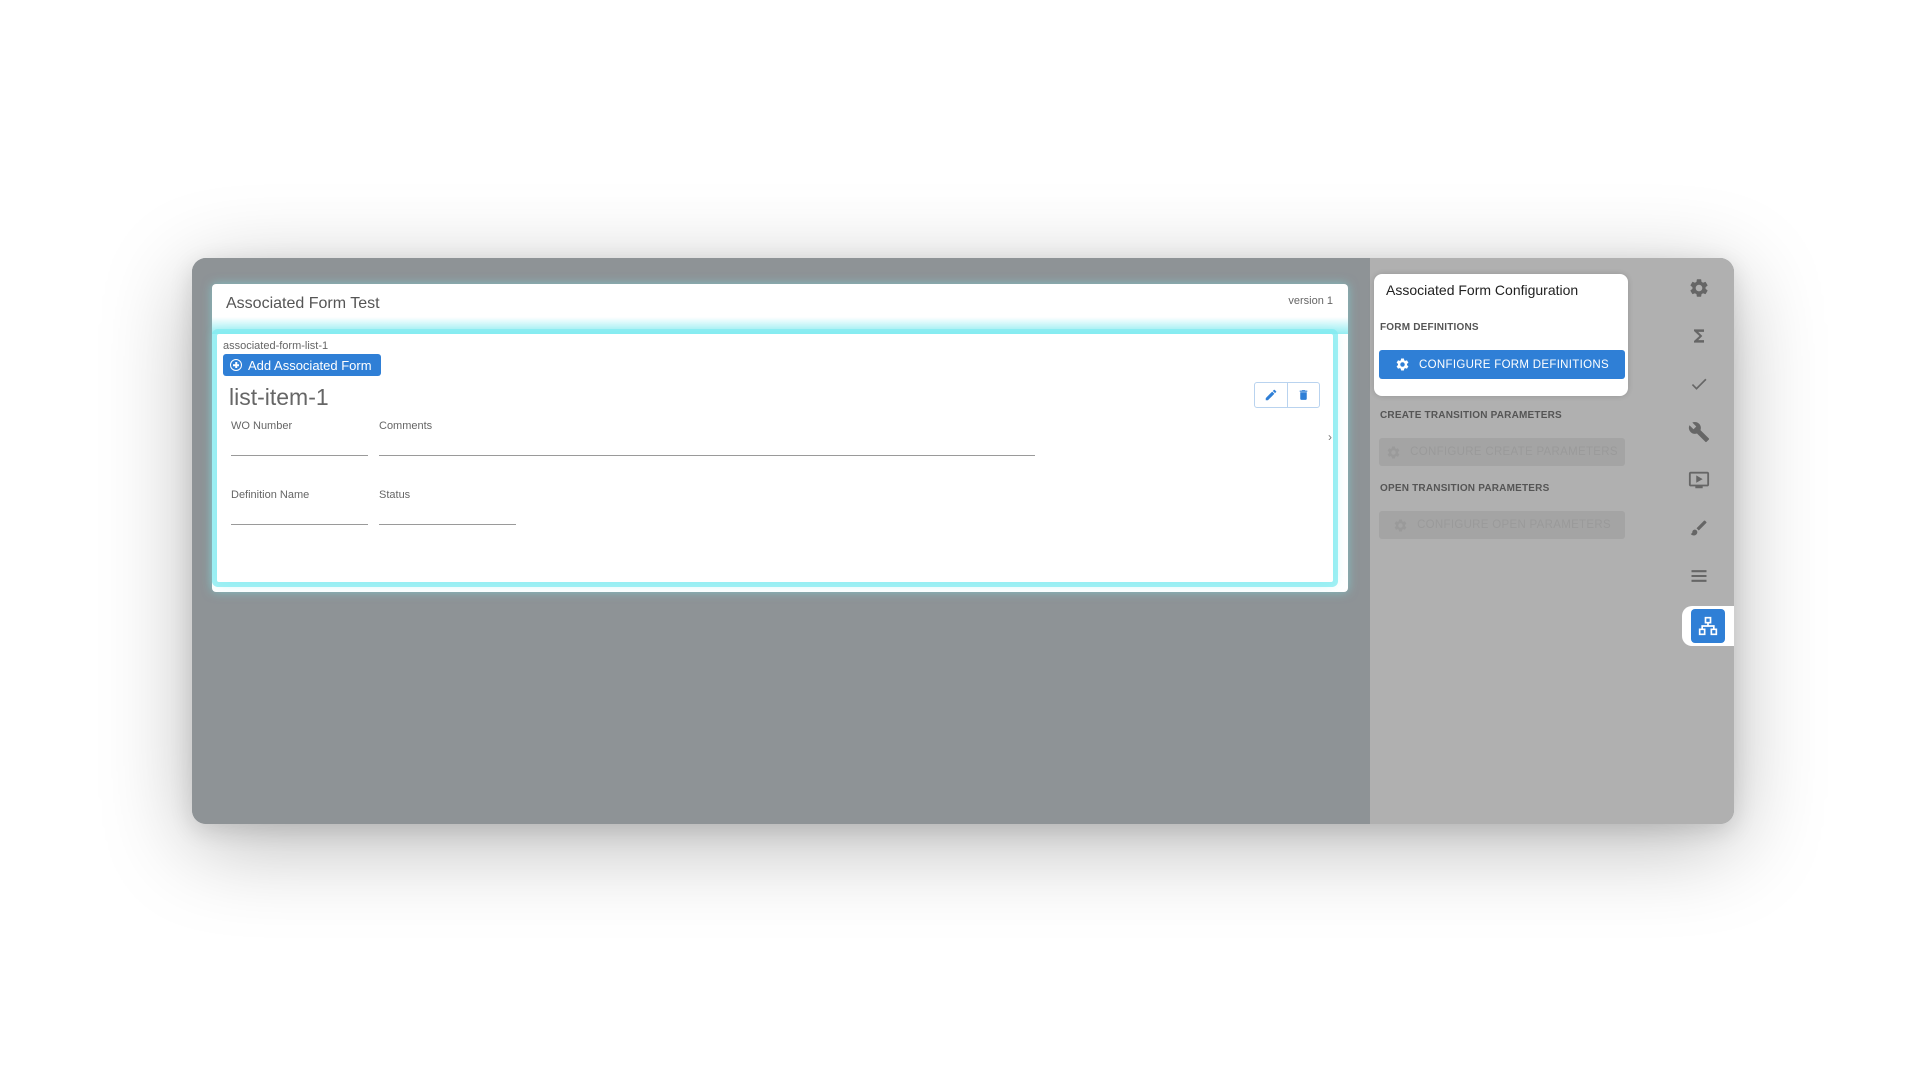  I want to click on open-transition-label: OPEN TRANSITION PARAMETERS, so click(1465, 488).